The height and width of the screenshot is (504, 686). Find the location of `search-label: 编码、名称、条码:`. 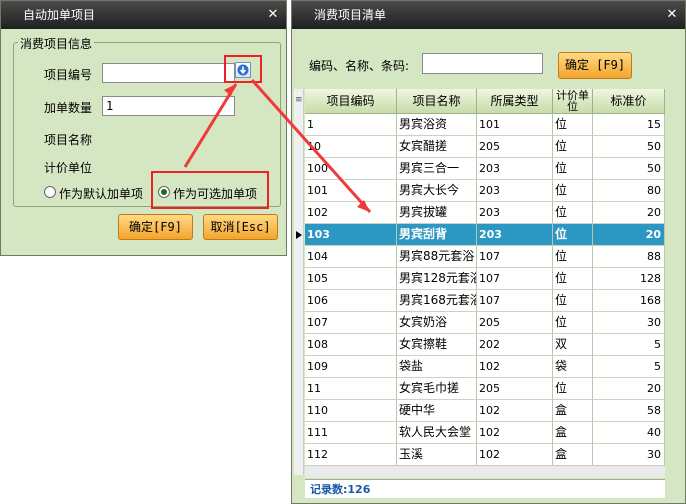

search-label: 编码、名称、条码: is located at coordinates (359, 66).